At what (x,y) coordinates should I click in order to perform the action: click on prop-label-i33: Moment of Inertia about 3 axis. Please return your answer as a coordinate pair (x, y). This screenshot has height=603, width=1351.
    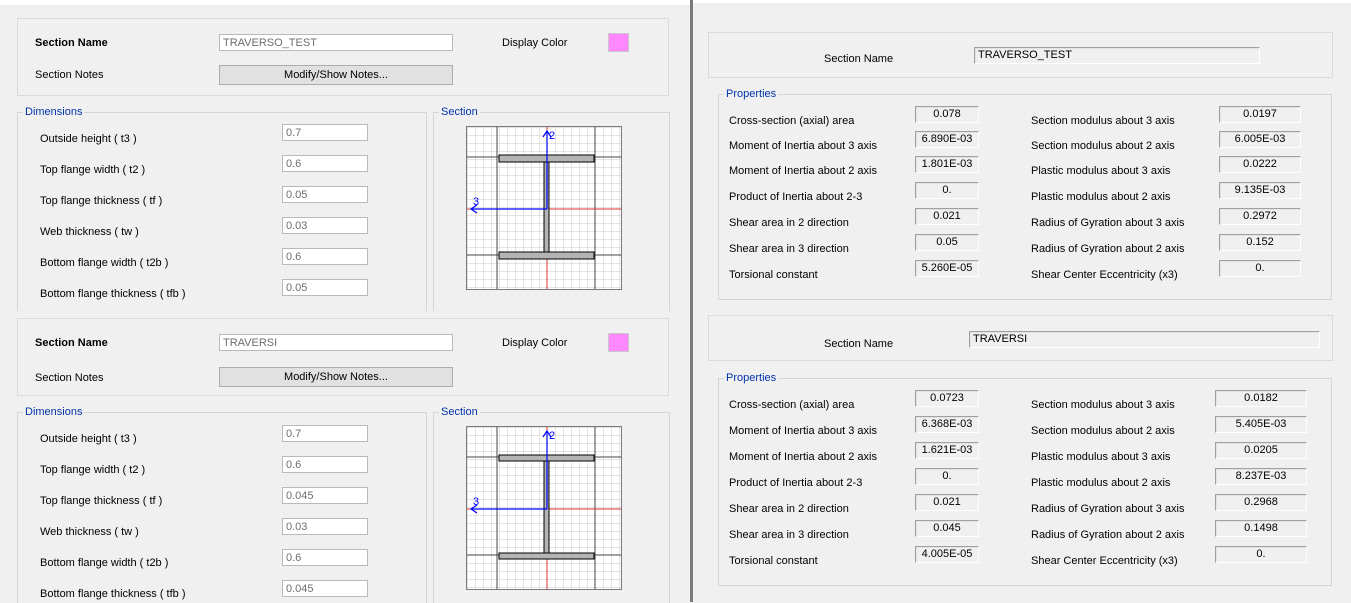
    Looking at the image, I should click on (803, 146).